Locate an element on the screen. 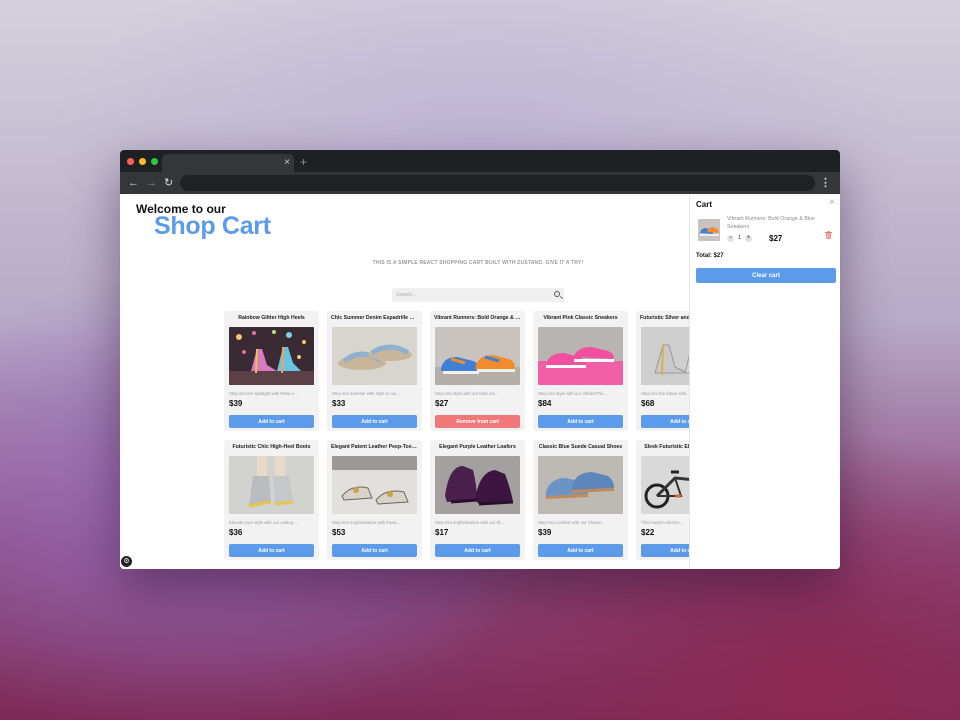 This screenshot has width=960, height=720. browser-tab: × is located at coordinates (228, 163).